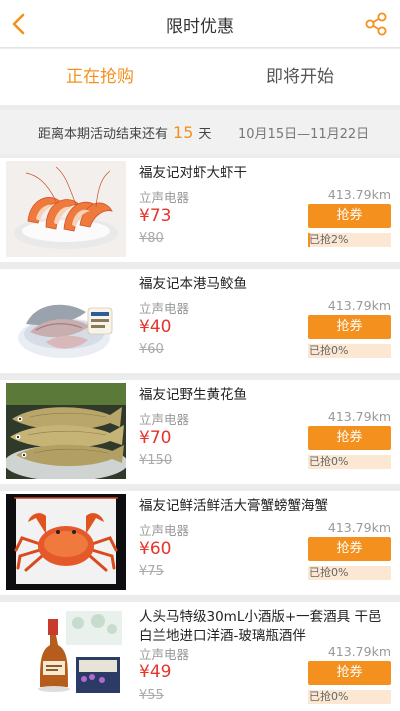 The width and height of the screenshot is (400, 711). Describe the element at coordinates (233, 506) in the screenshot. I see `product-name: 福友记鲜活鲜活大膏蟹螃蟹海蟹` at that location.